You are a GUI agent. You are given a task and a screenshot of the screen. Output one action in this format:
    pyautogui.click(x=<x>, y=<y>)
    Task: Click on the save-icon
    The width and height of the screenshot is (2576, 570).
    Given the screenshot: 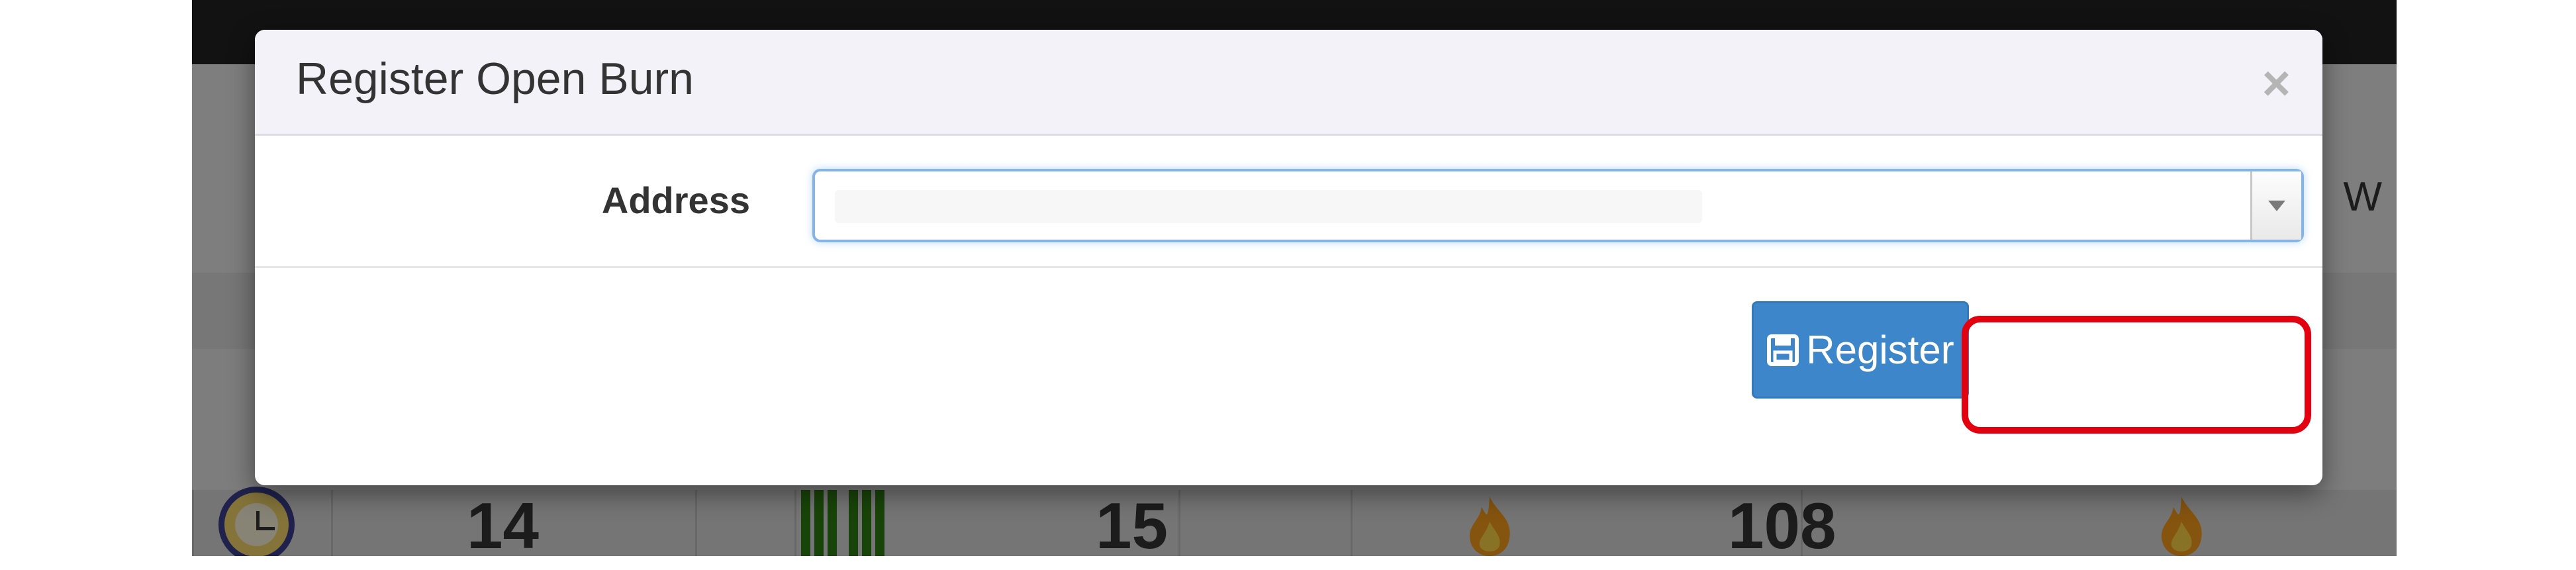 What is the action you would take?
    pyautogui.click(x=1783, y=350)
    